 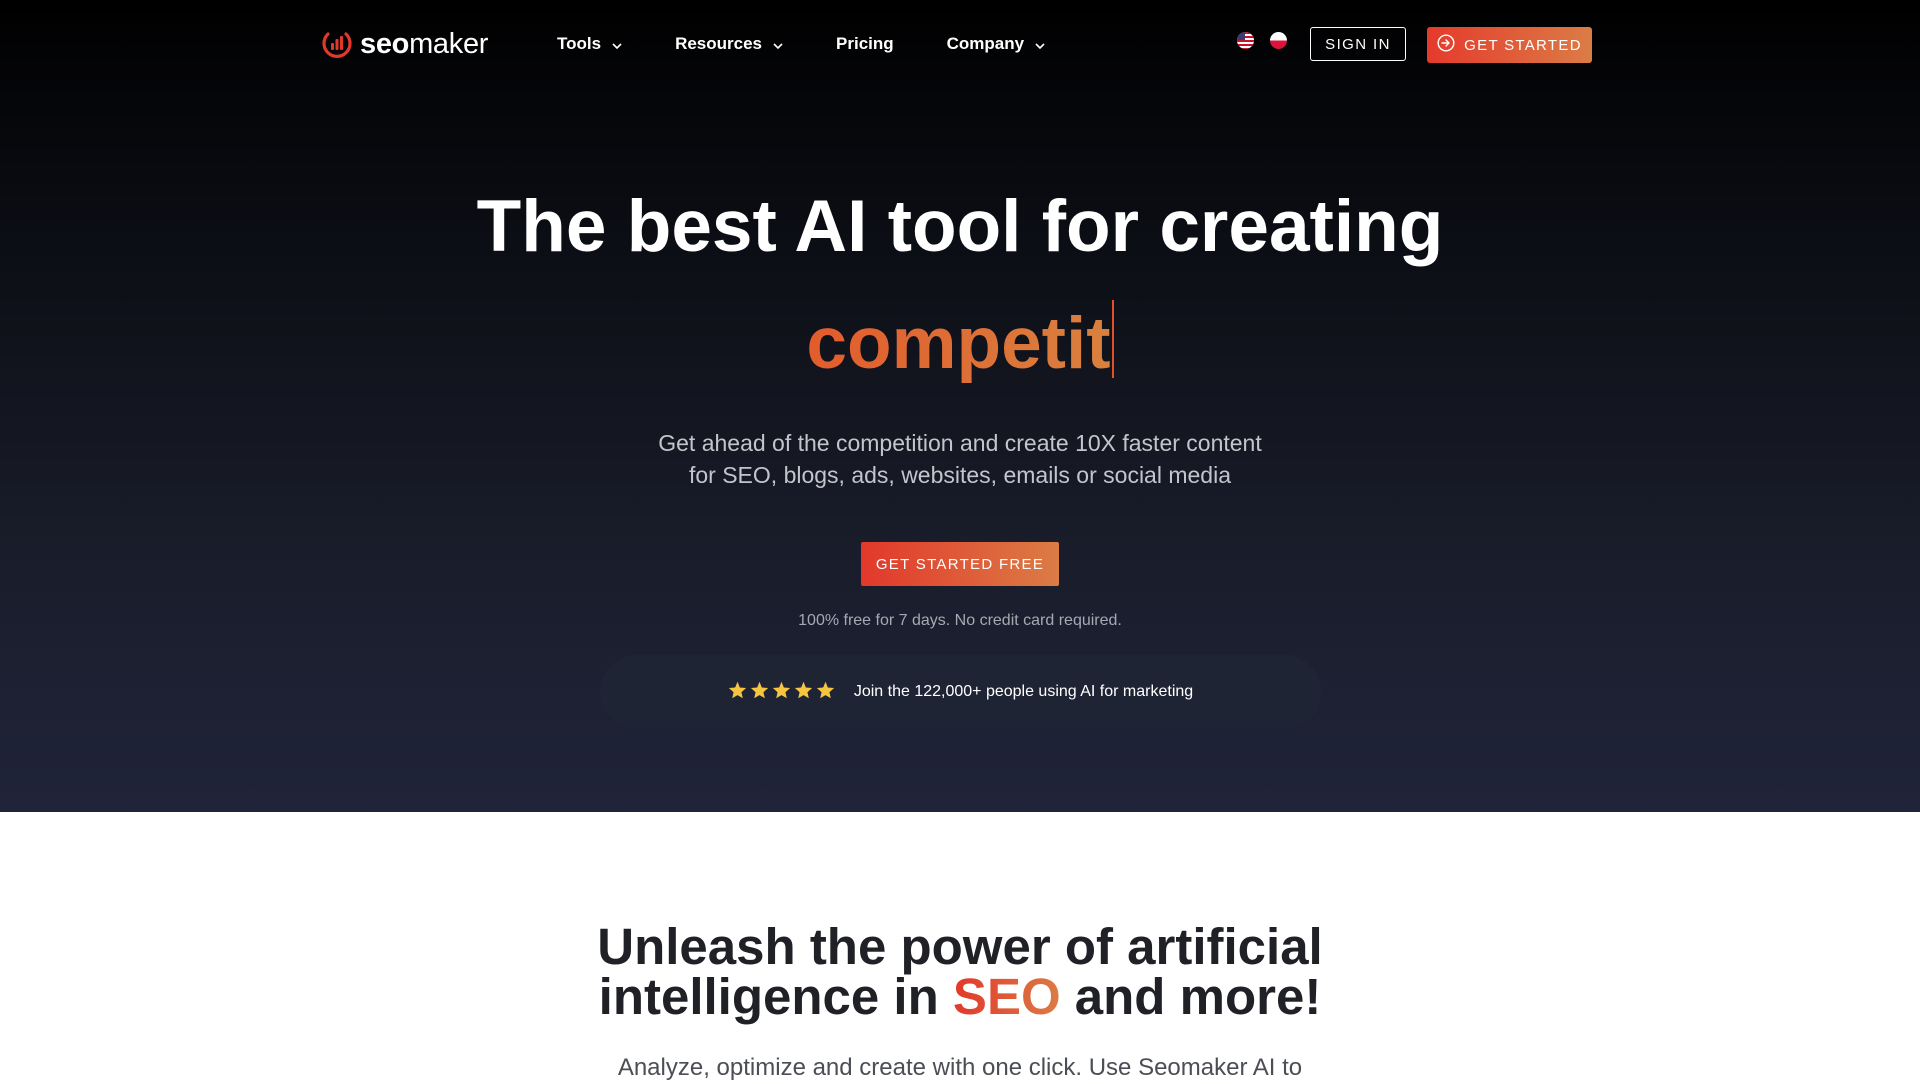 I want to click on rating-stars, so click(x=783, y=692).